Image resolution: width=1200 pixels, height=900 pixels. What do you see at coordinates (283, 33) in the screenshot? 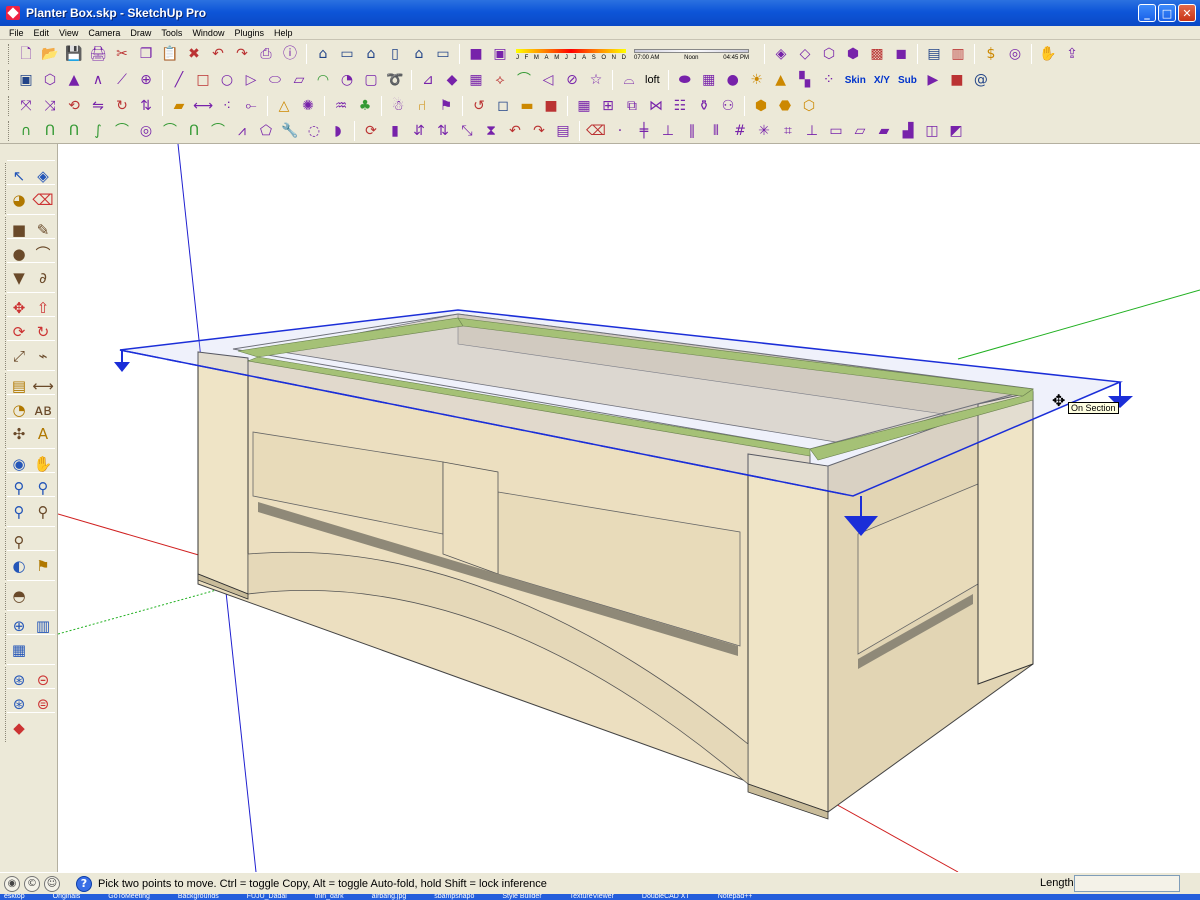
I see `menu-help: Help` at bounding box center [283, 33].